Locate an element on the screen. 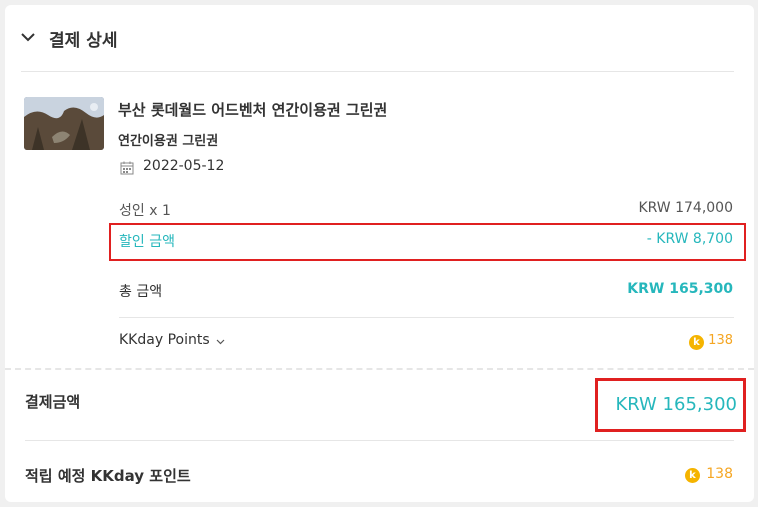 The image size is (758, 507). payment-detail-header: 결제 상세 is located at coordinates (379, 38).